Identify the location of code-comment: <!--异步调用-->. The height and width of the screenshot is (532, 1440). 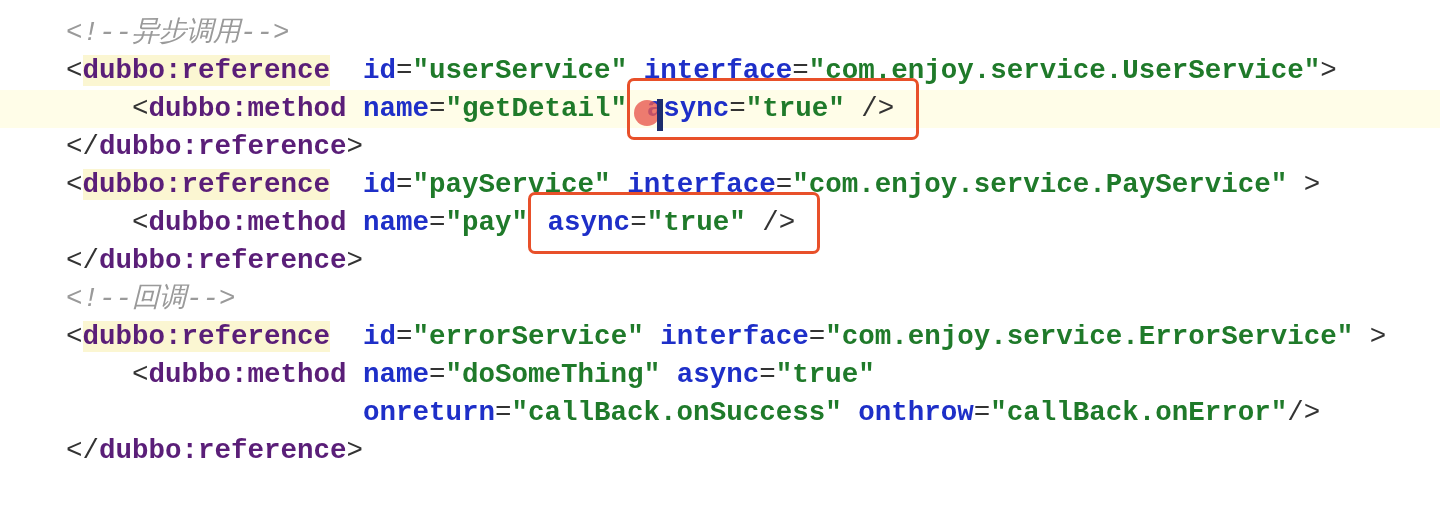
(178, 33).